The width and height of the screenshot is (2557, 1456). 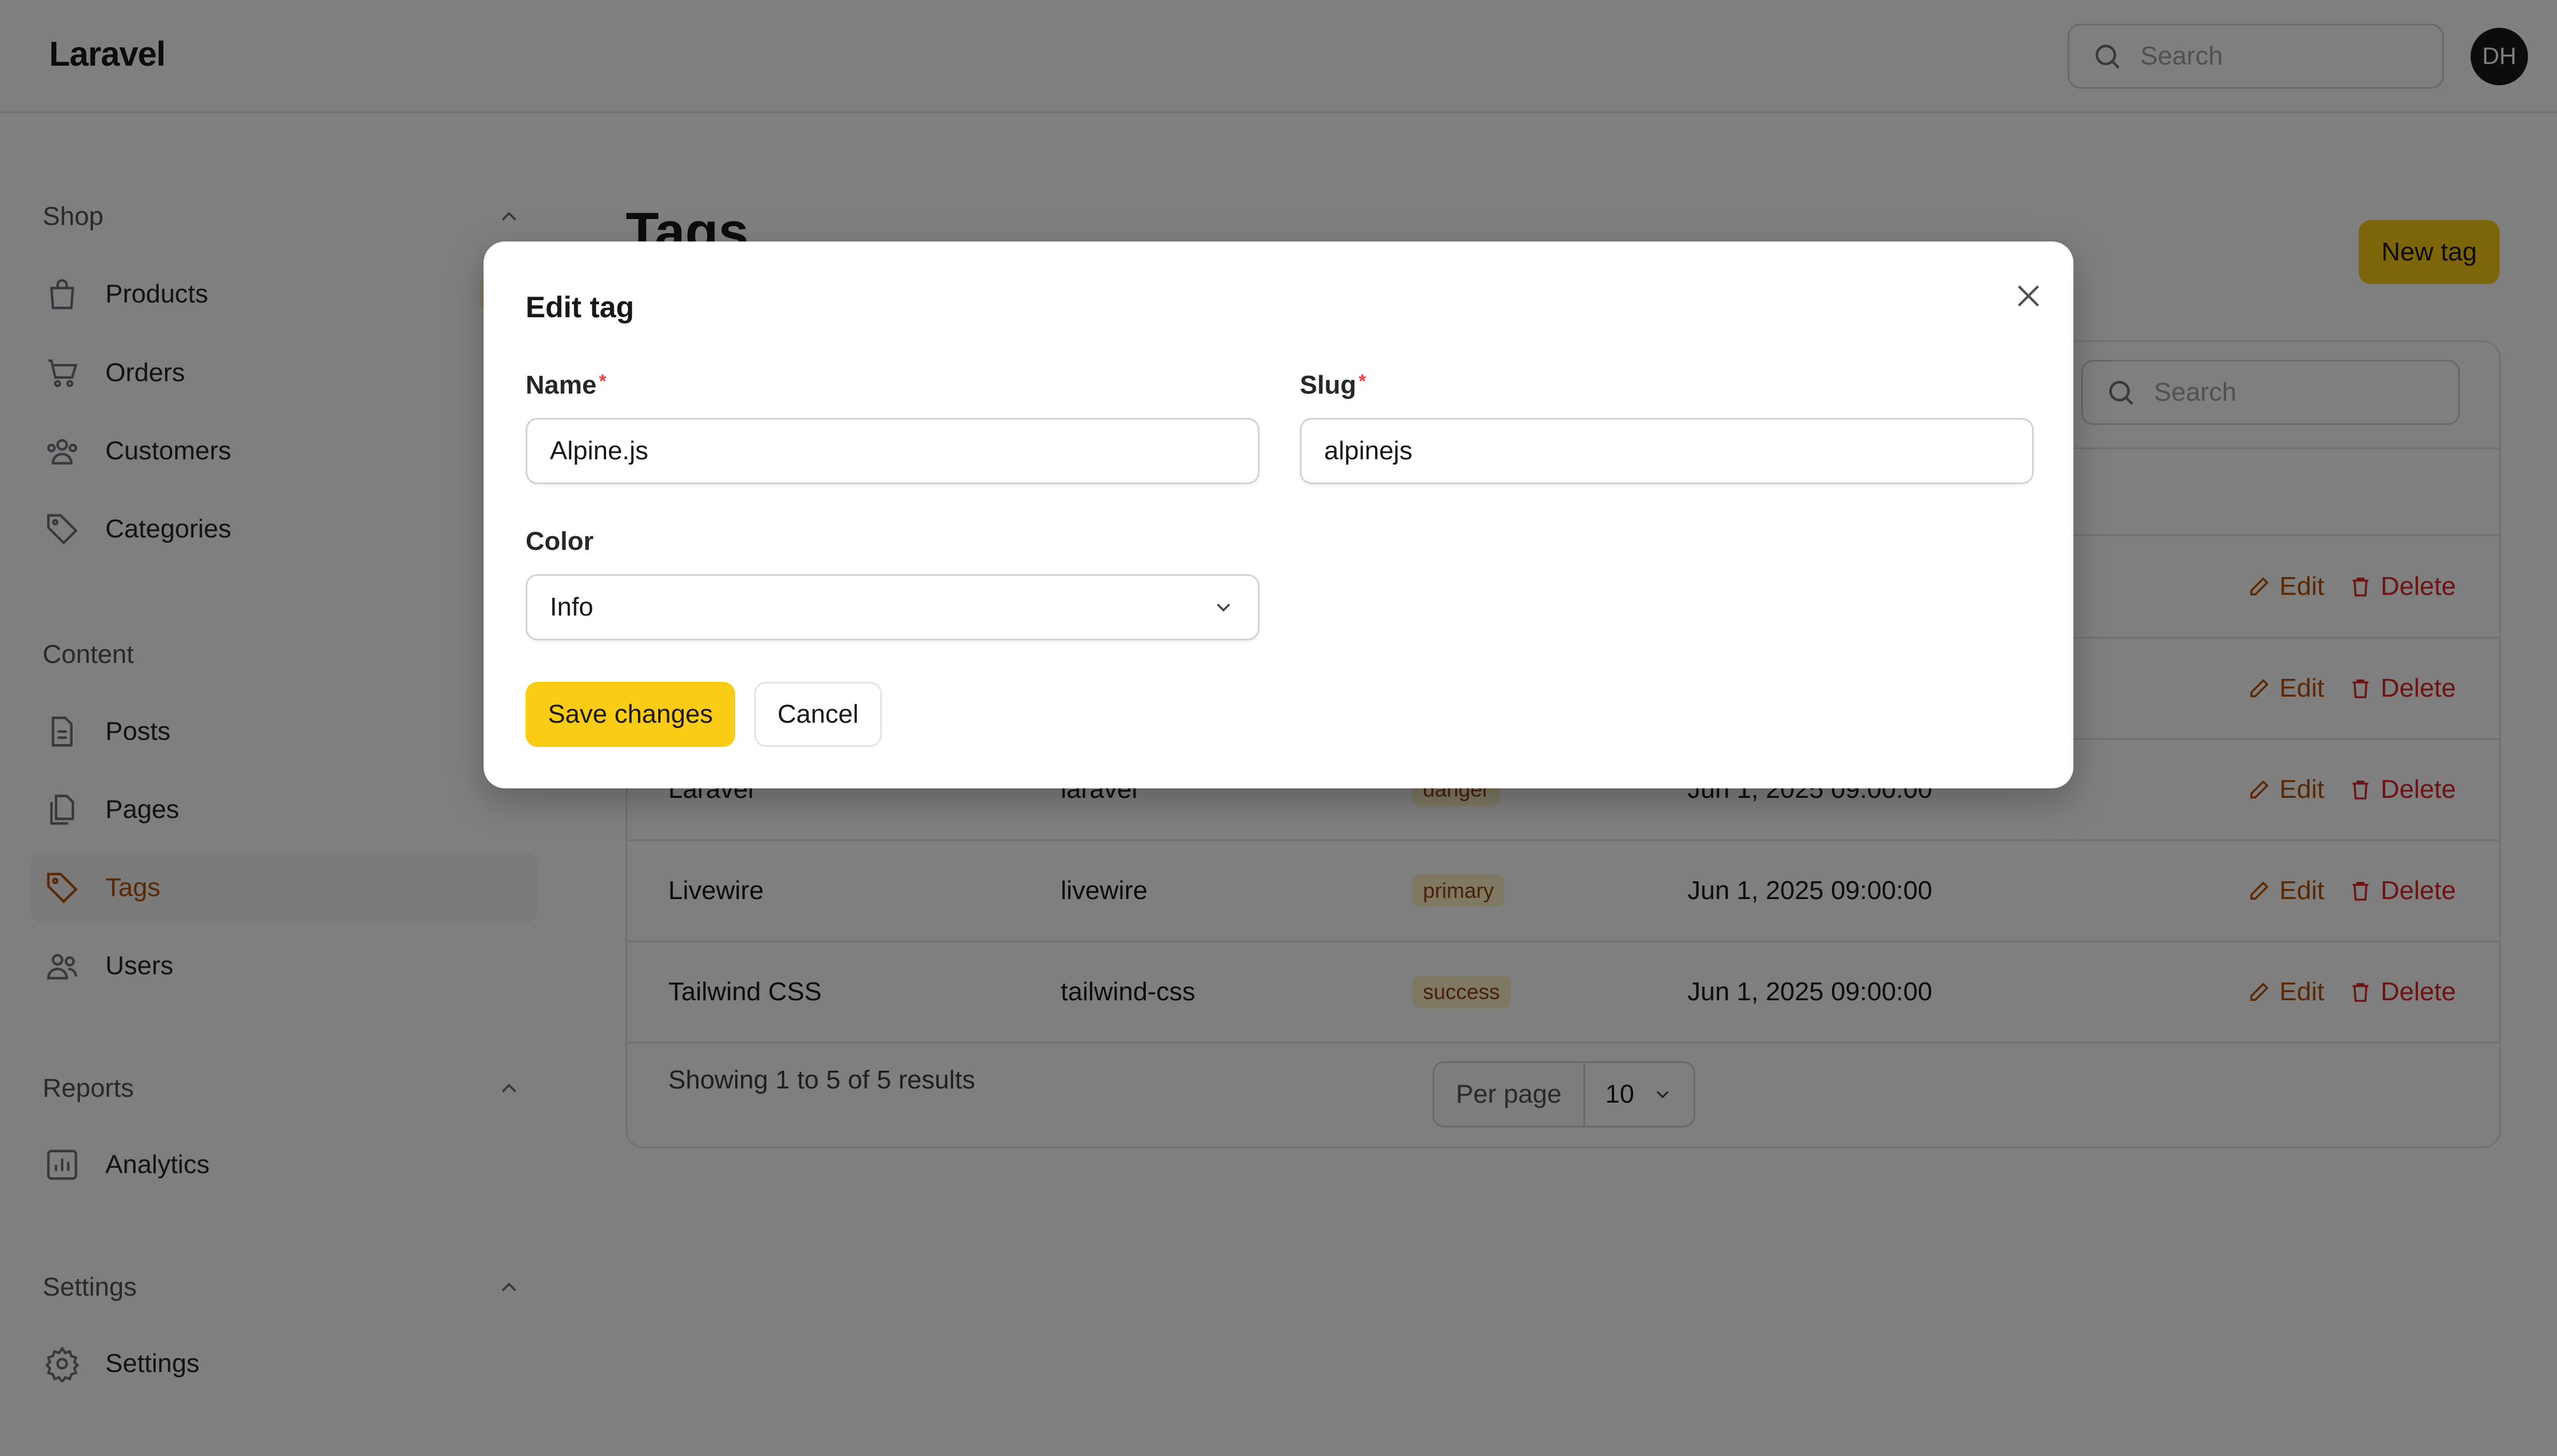 What do you see at coordinates (893, 451) in the screenshot?
I see `name-input: Alpine.js` at bounding box center [893, 451].